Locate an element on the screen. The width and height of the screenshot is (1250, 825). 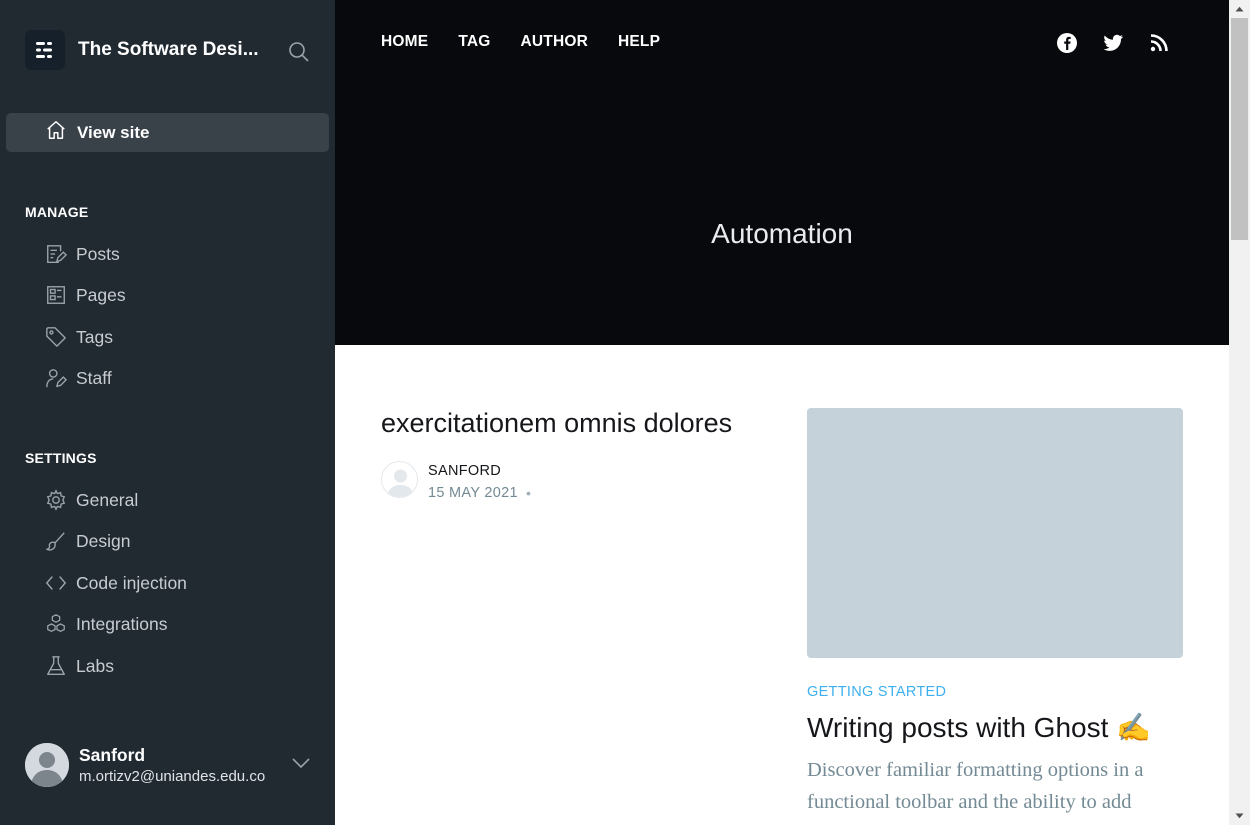
scroll-down-arrow-icon is located at coordinates (1239, 816).